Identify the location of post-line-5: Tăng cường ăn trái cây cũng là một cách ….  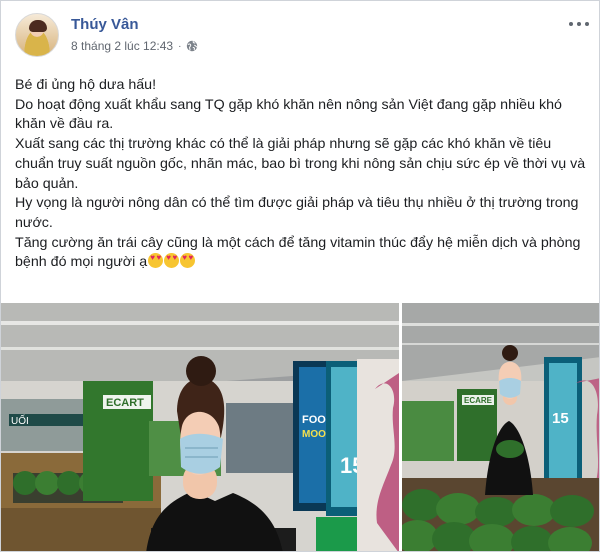
(302, 253).